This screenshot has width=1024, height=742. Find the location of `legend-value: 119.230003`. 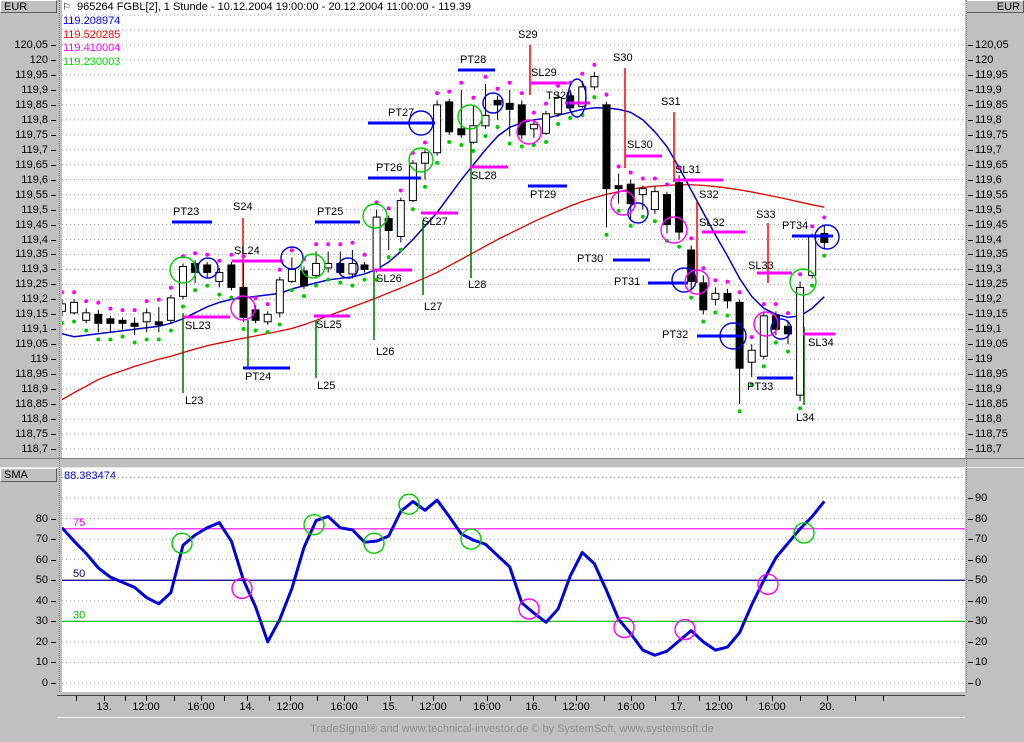

legend-value: 119.230003 is located at coordinates (92, 61).